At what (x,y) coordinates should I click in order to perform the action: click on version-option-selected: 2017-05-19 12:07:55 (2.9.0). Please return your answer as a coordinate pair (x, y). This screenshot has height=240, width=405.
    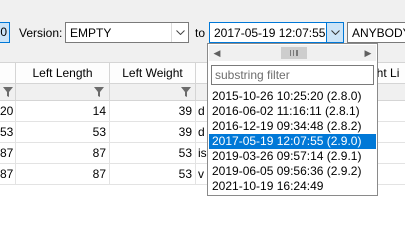
    Looking at the image, I should click on (292, 141).